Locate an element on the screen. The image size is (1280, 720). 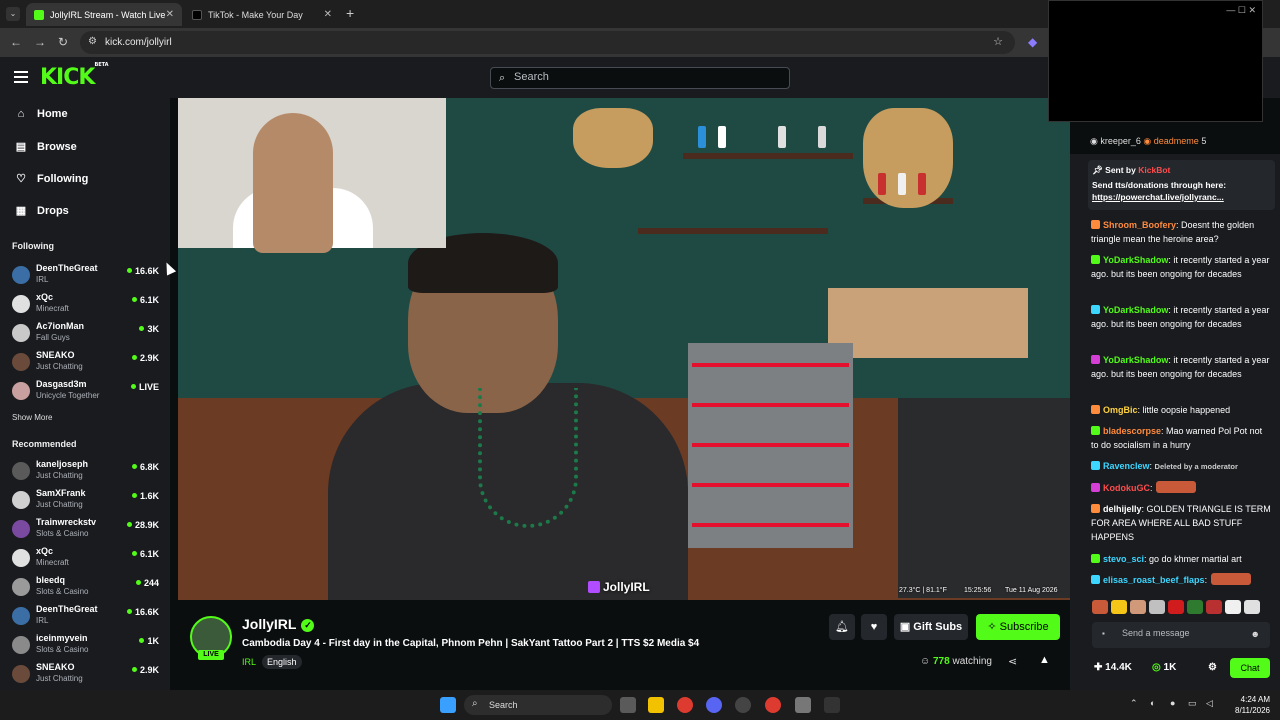
streamer-name: JollyIRL ✓ is located at coordinates (278, 624).